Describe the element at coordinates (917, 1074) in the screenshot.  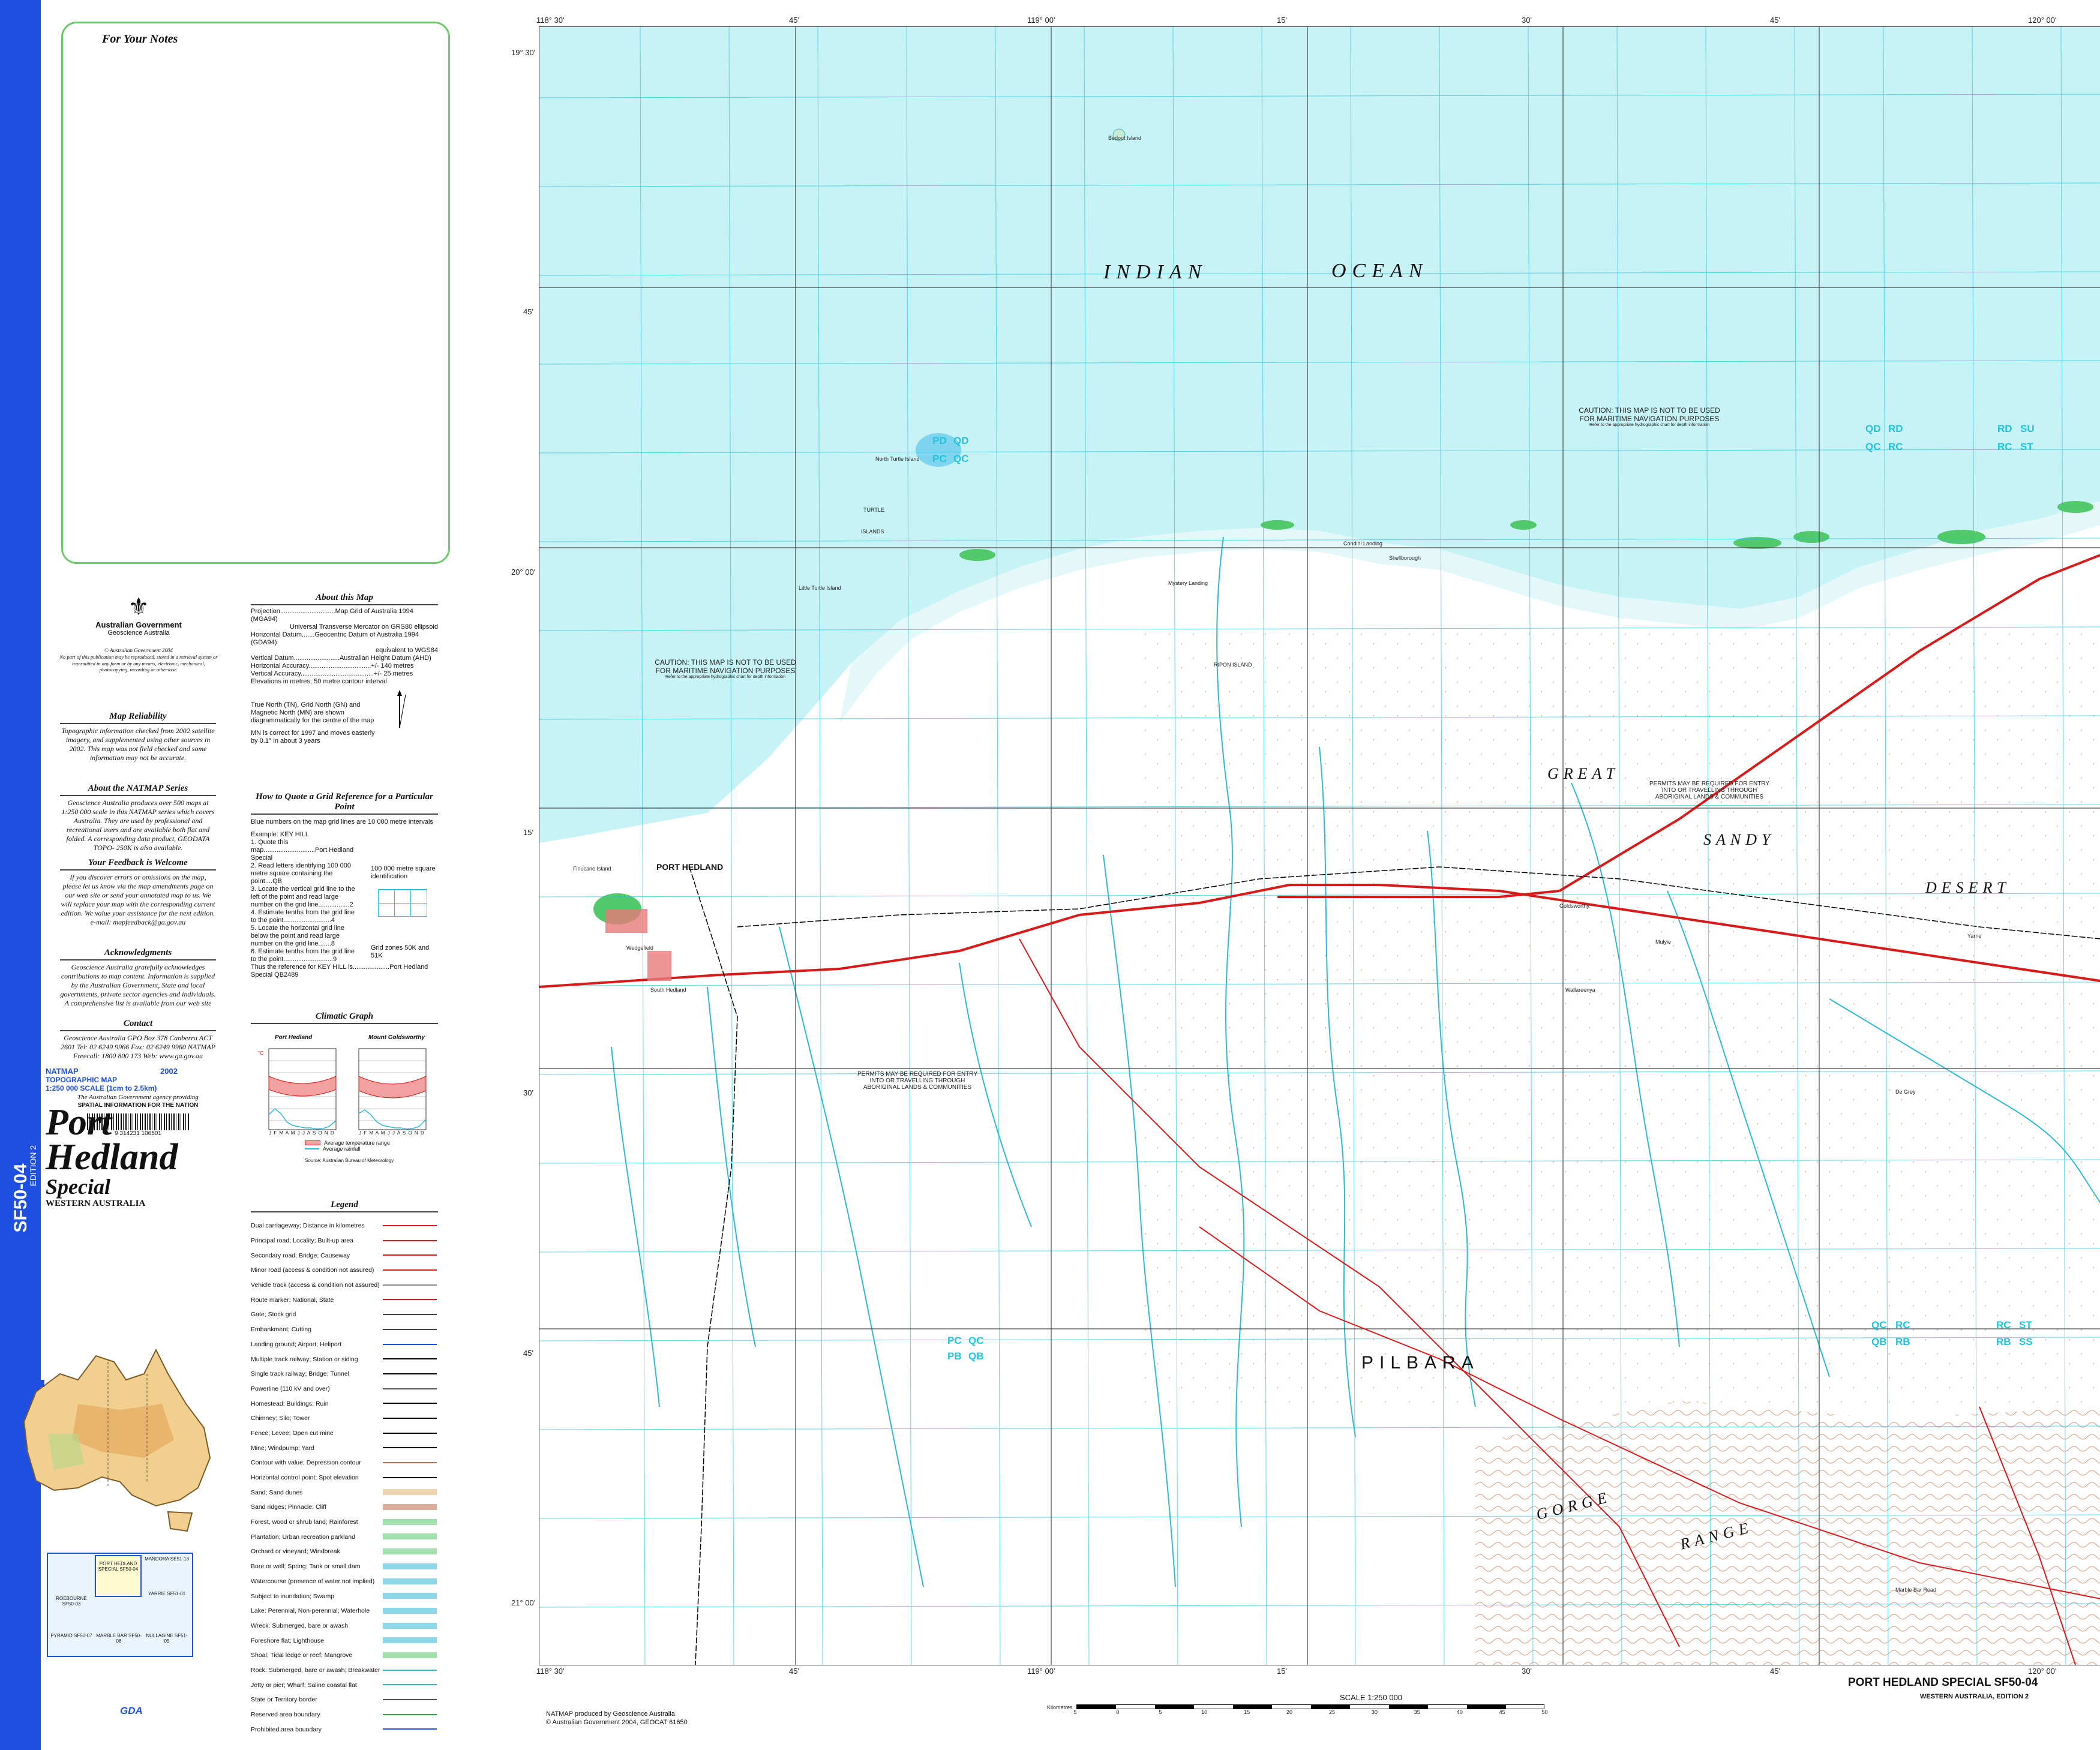
I see `permit-line: PERMITS MAY BE REQUIRED FOR ENTRY` at that location.